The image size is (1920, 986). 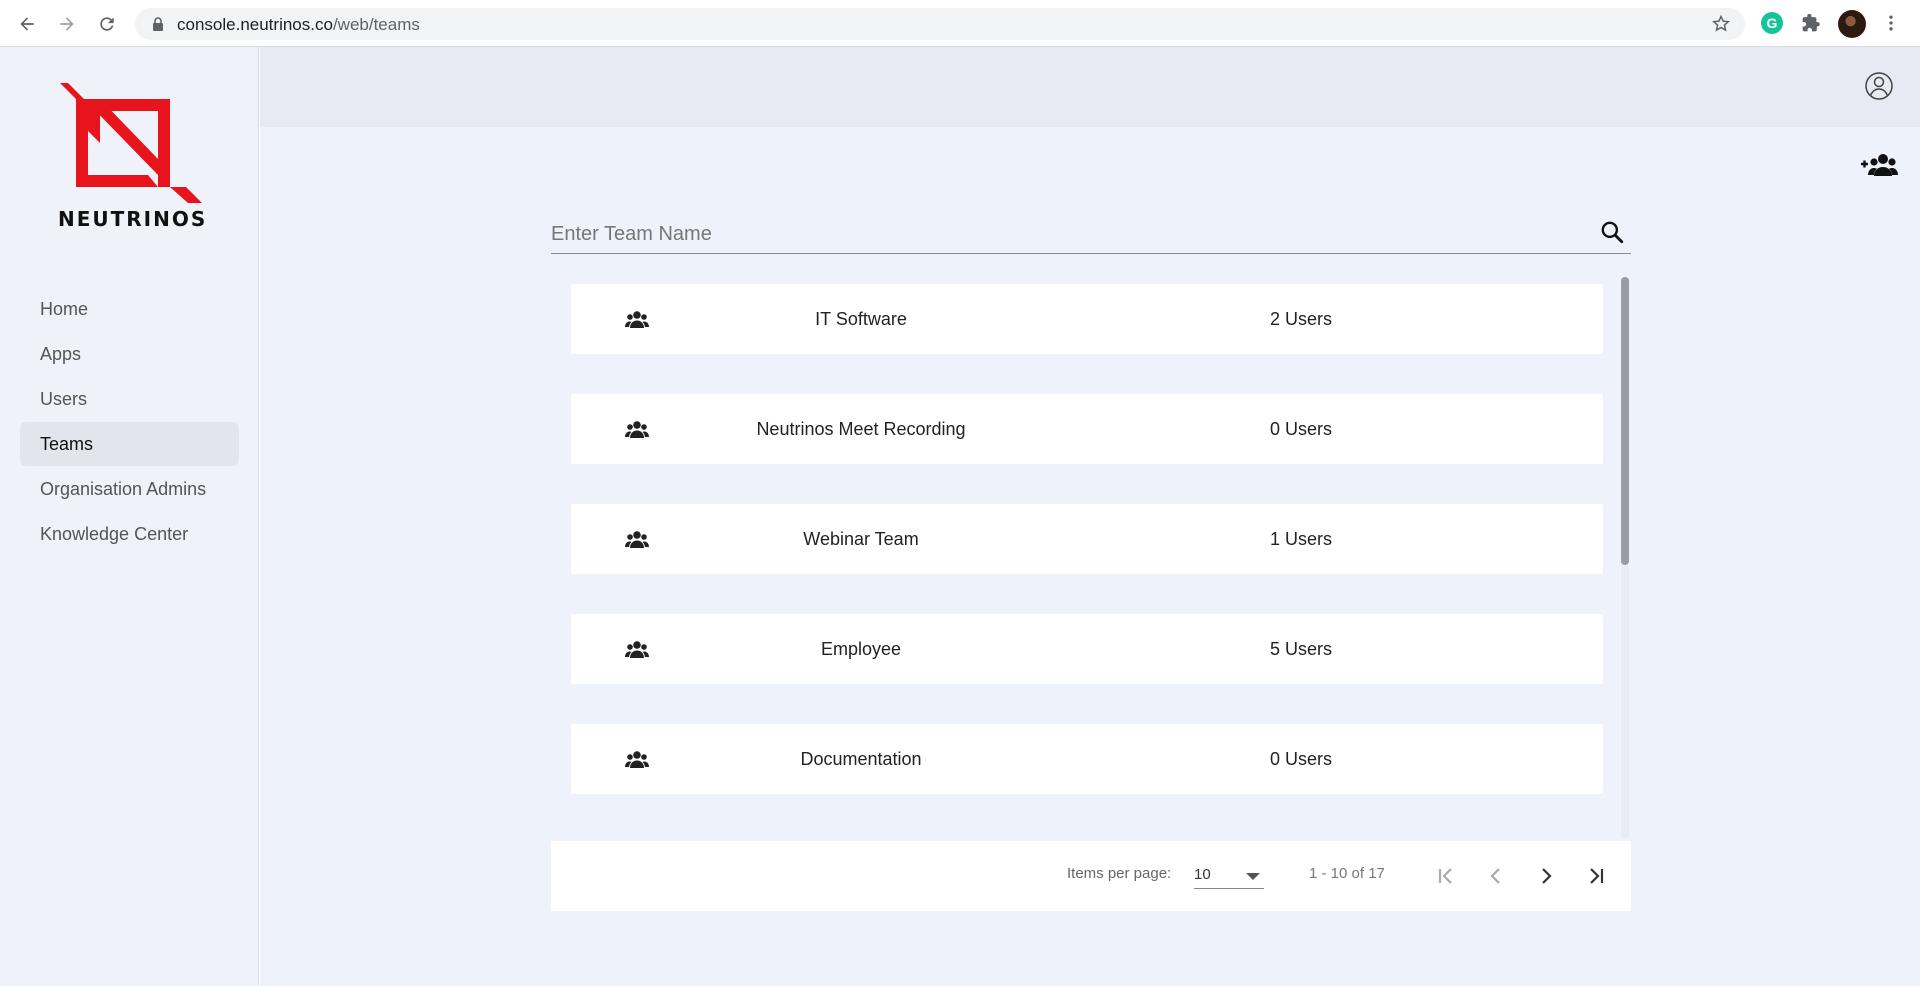 I want to click on team-user-count: 5 Users, so click(x=1300, y=648).